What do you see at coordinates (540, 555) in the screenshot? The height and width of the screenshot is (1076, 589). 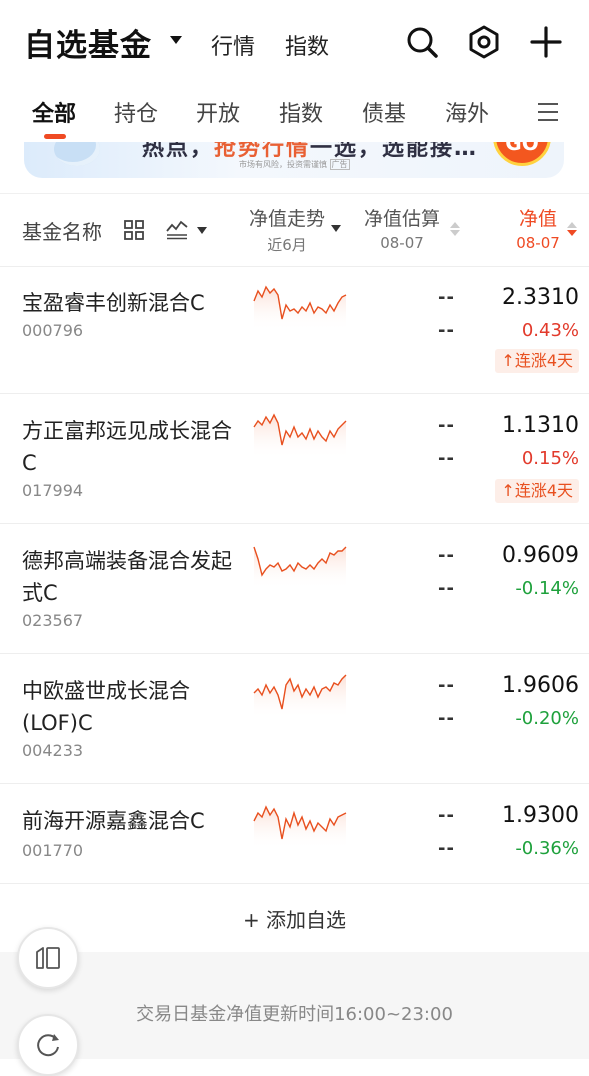 I see `nav-value: 0.9609` at bounding box center [540, 555].